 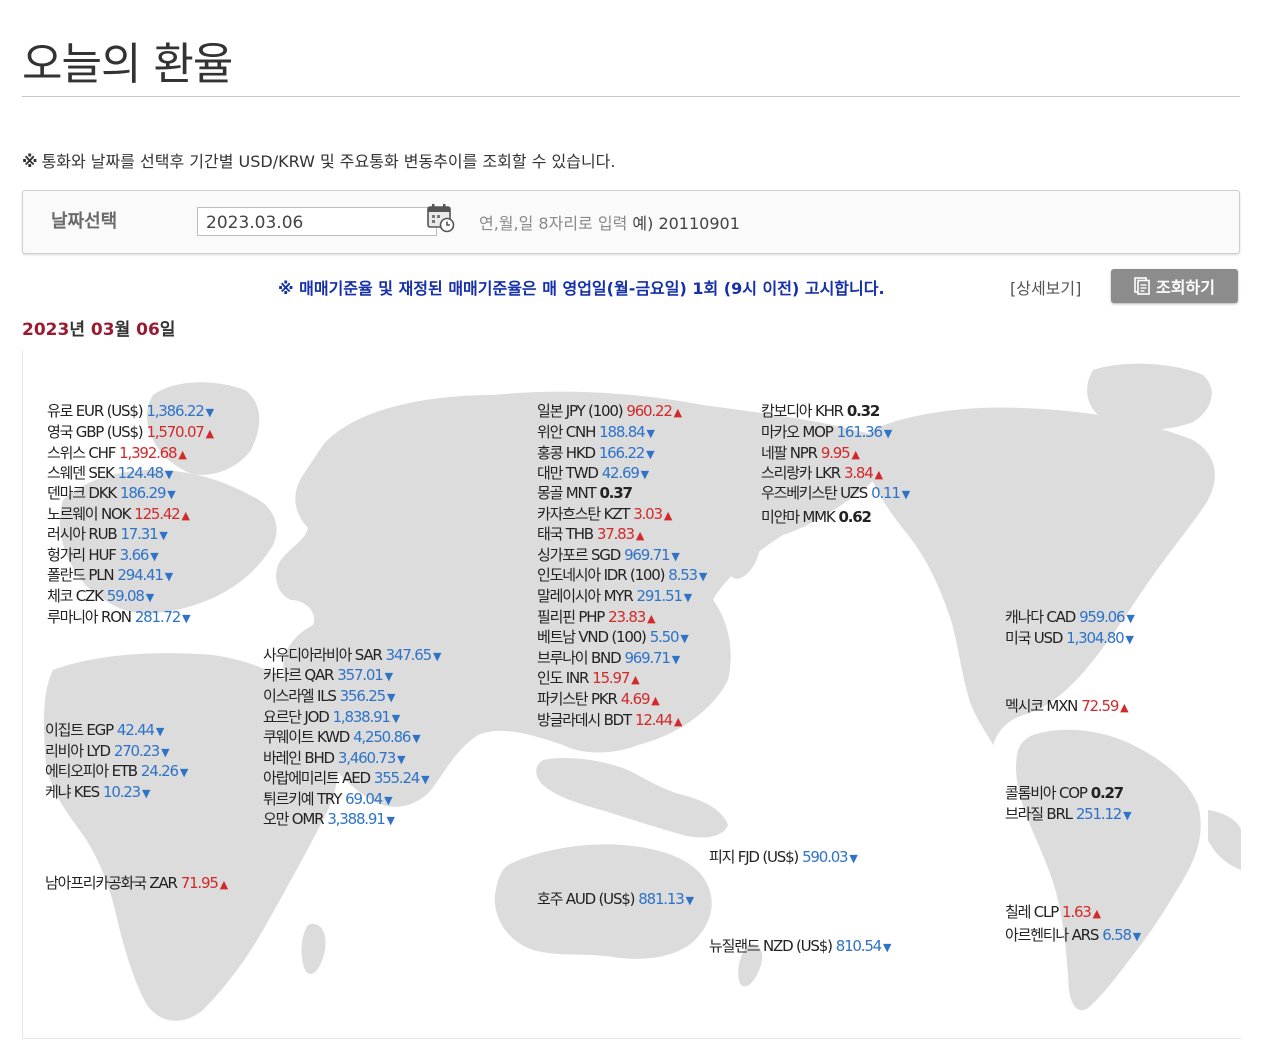 I want to click on rate-value: 42.44, so click(x=135, y=730).